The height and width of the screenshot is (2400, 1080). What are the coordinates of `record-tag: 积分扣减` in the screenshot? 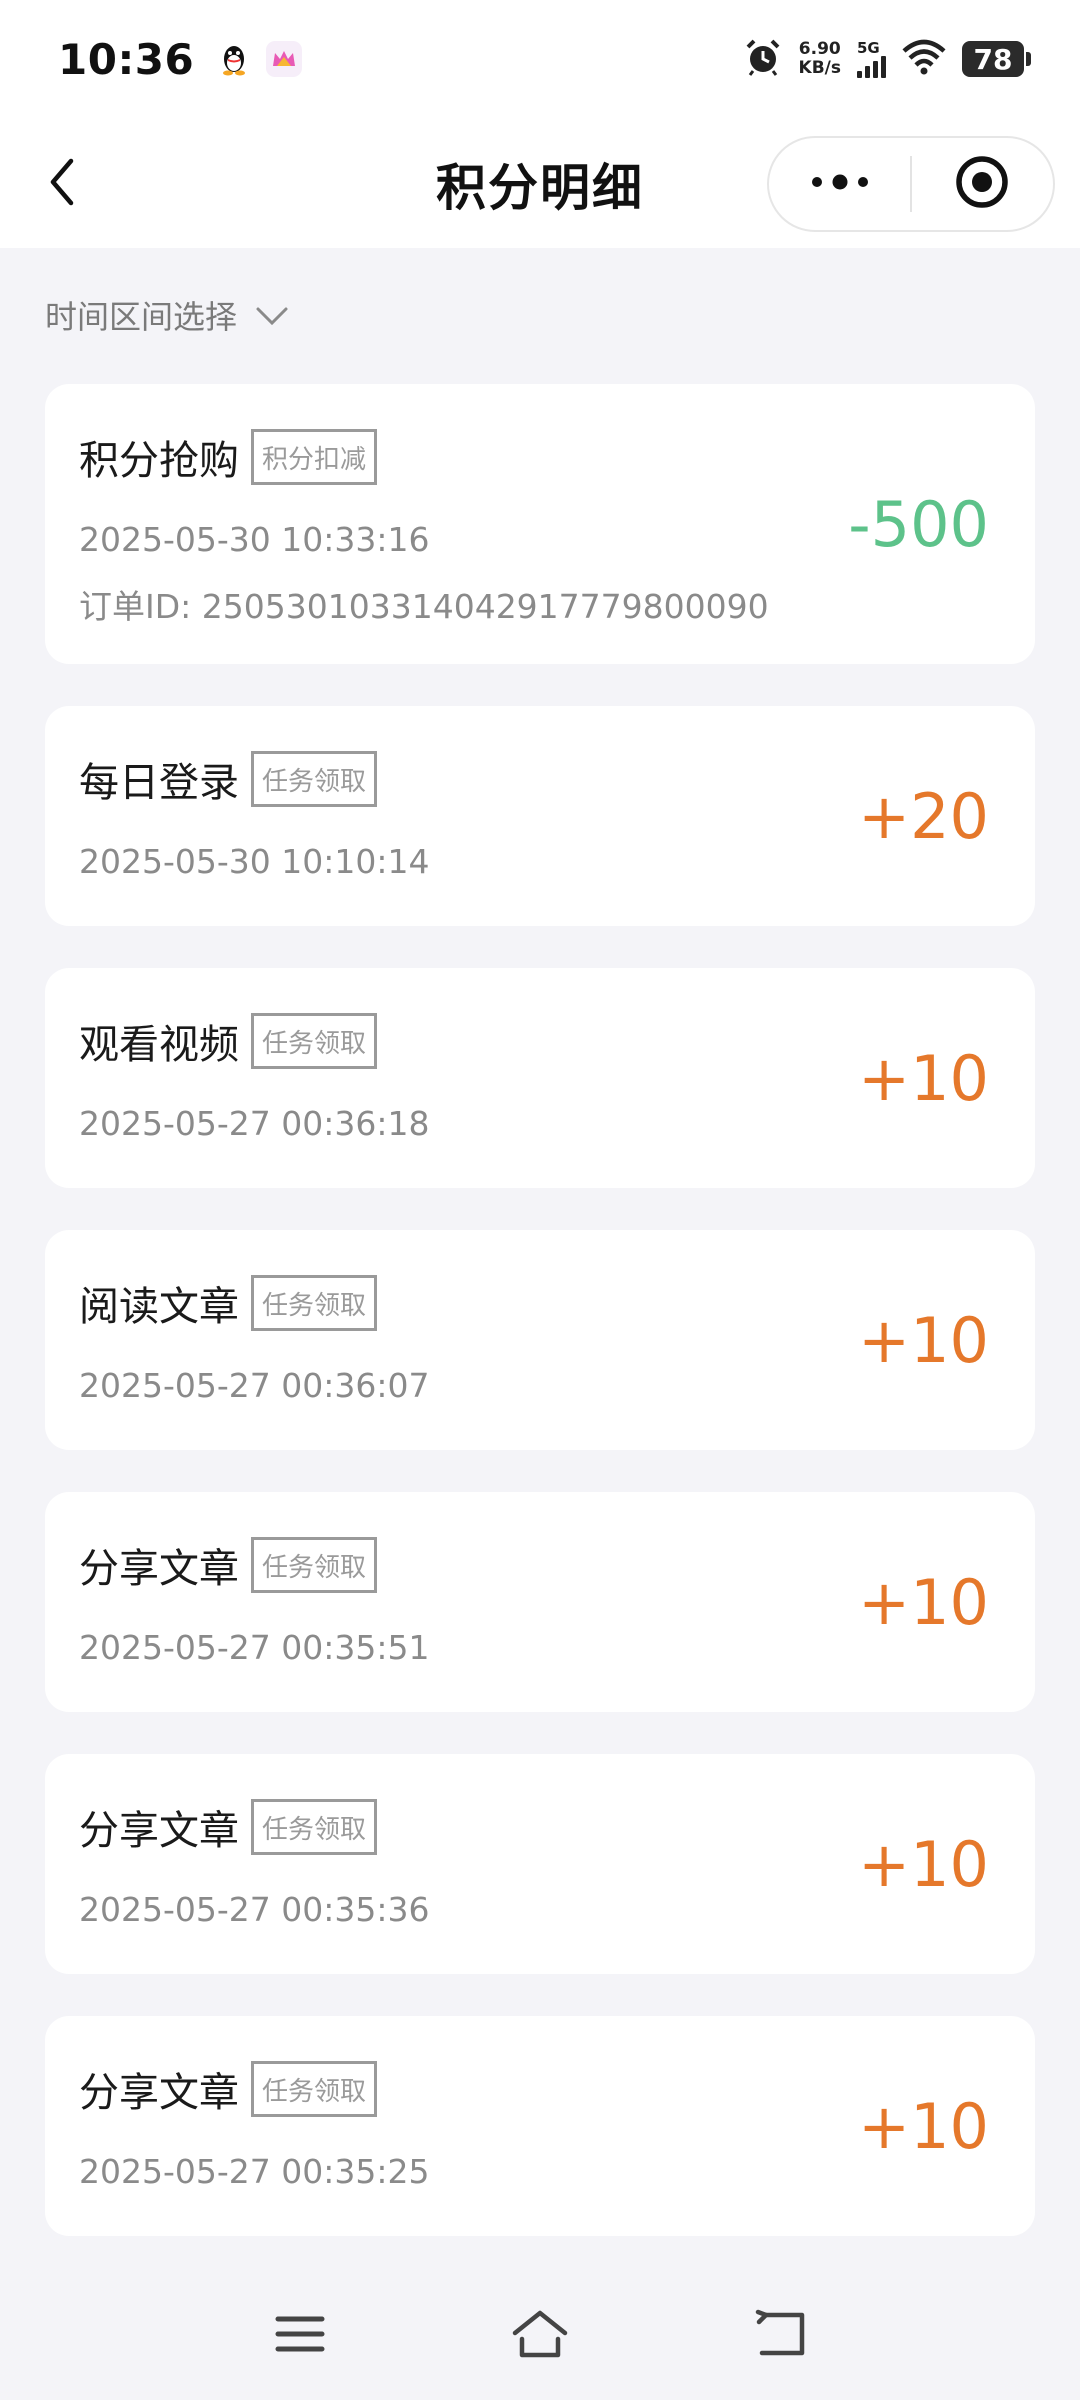 It's located at (314, 457).